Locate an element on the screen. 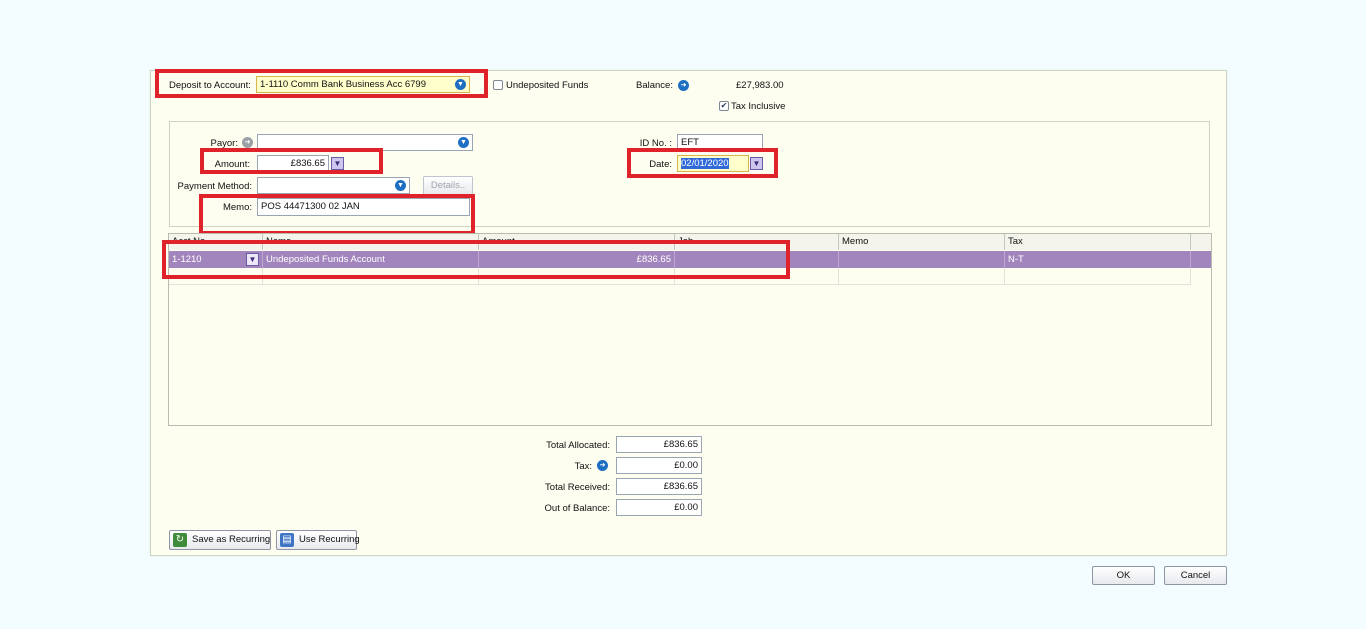 This screenshot has width=1366, height=629. save-as-recurring-button: ↻ Save as Recurring is located at coordinates (220, 540).